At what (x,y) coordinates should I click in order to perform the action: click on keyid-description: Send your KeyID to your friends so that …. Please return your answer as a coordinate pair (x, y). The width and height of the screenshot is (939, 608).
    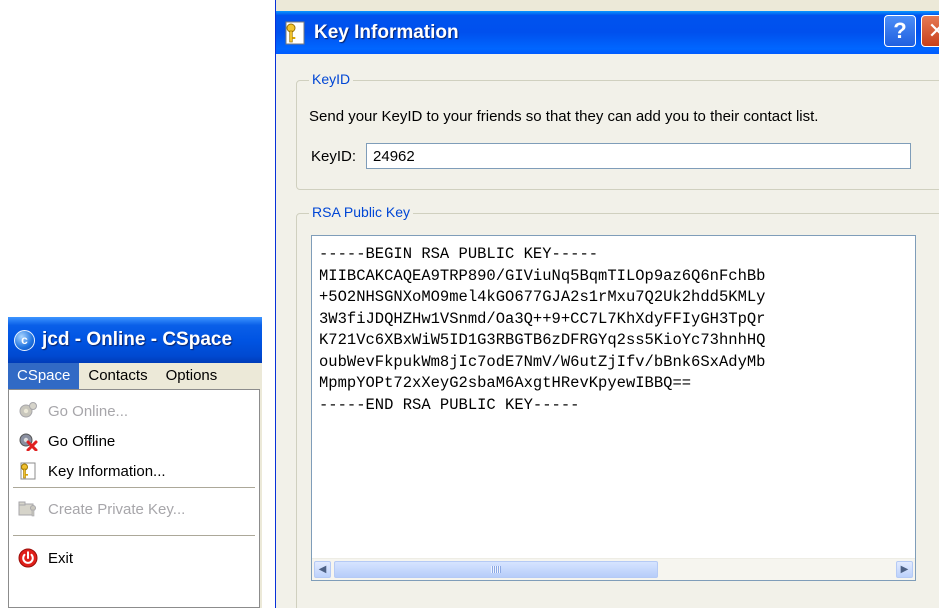
    Looking at the image, I should click on (564, 116).